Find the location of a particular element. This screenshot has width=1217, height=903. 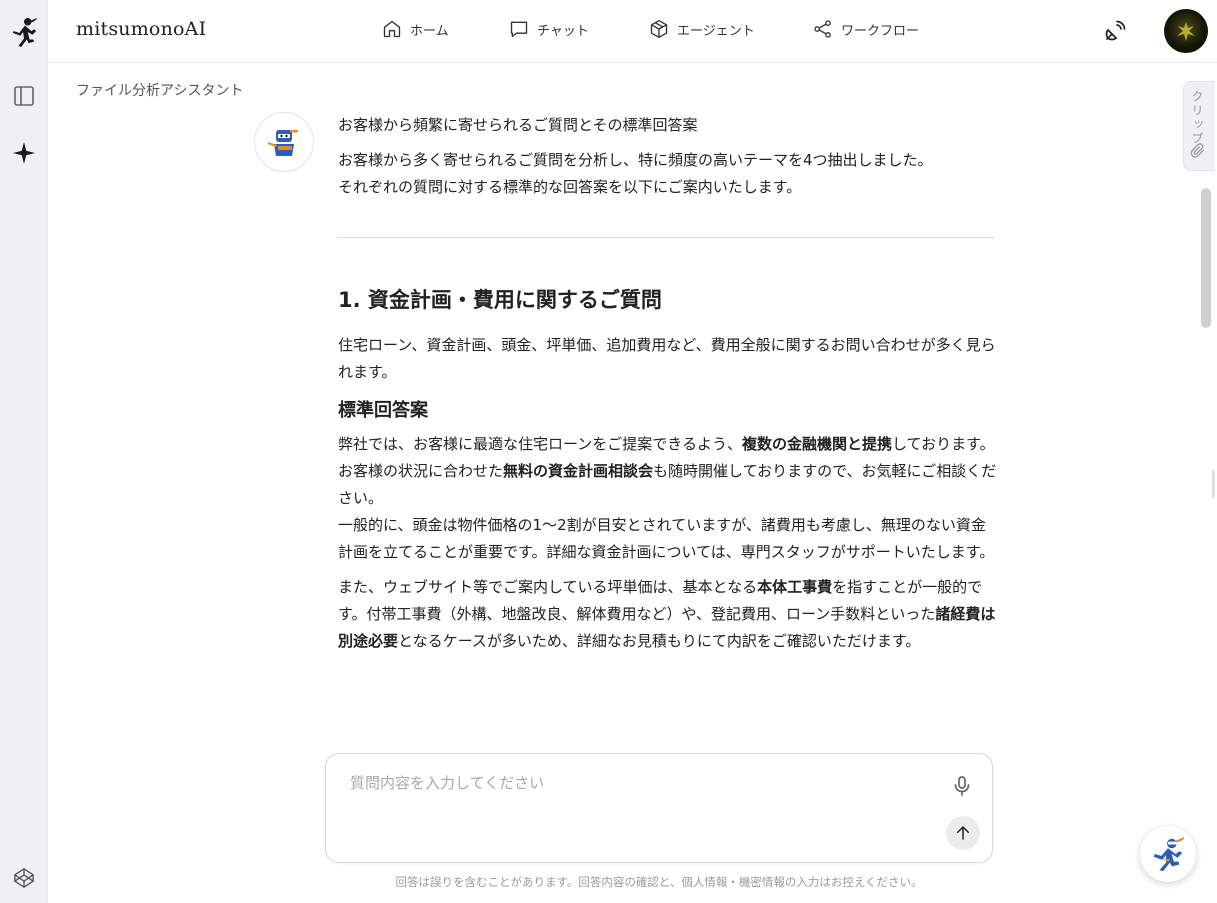

chat-input-box is located at coordinates (659, 808).